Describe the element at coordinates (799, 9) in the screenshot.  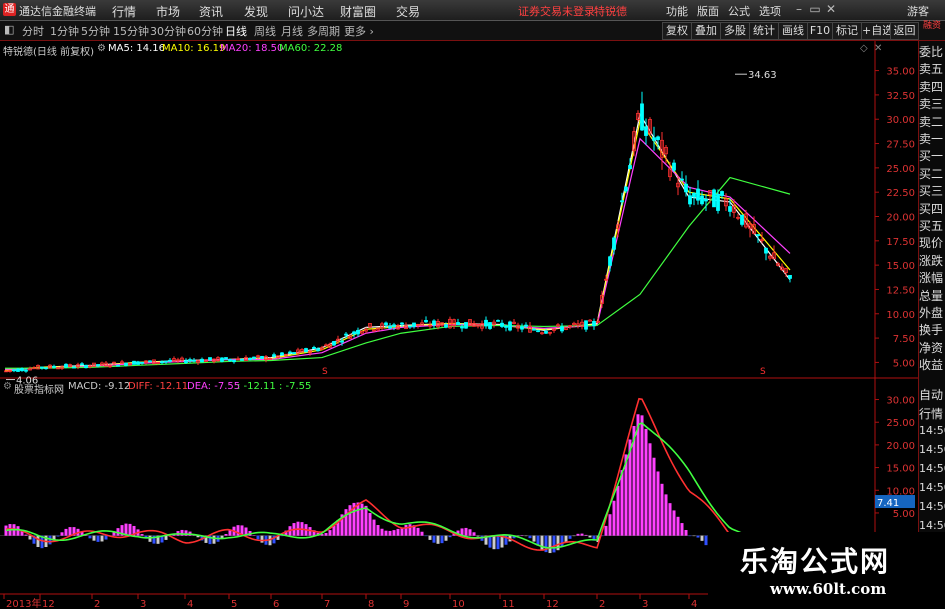
I see `minimize-icon: –` at that location.